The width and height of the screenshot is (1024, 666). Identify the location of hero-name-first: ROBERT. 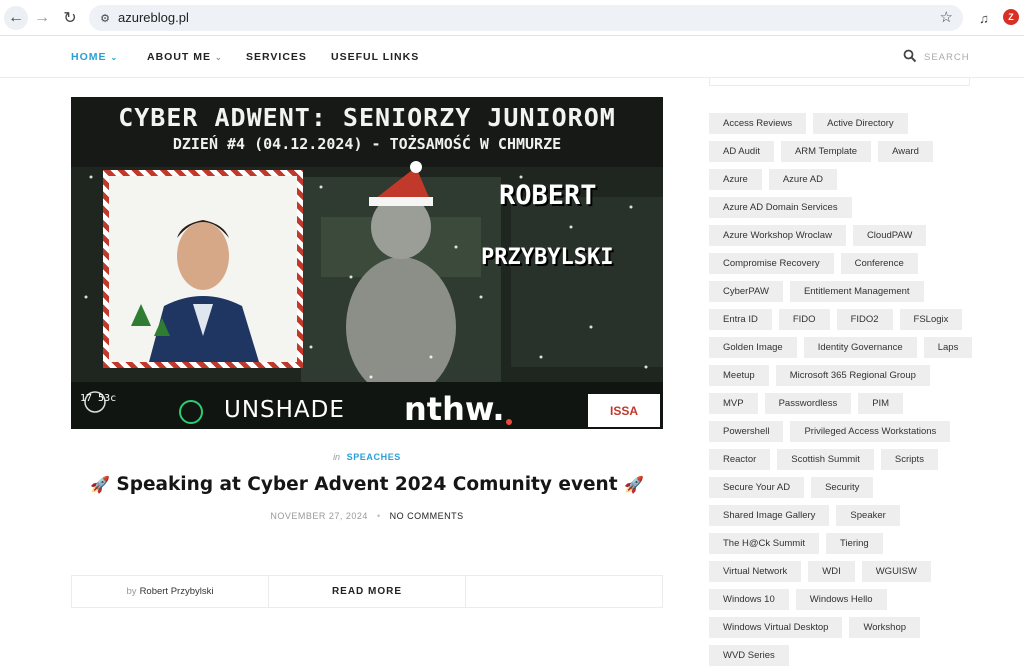
(548, 195).